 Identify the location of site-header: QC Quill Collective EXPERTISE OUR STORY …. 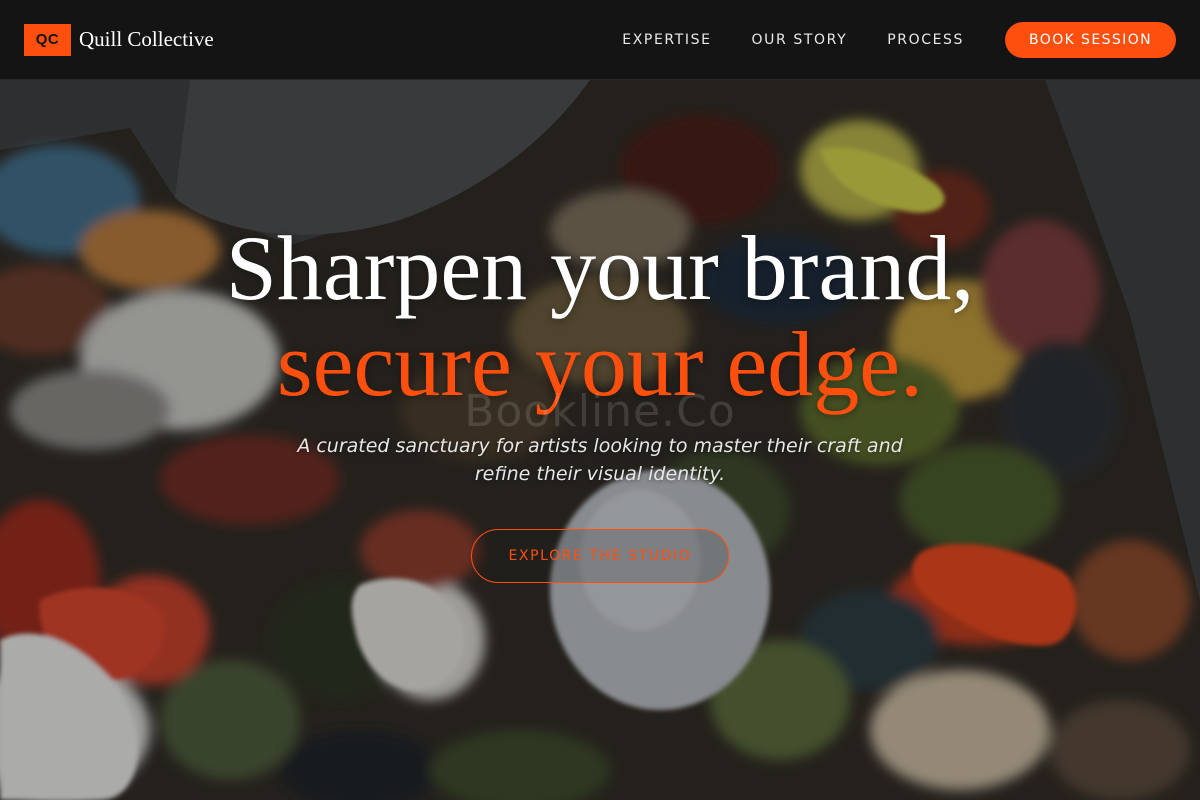
(600, 40).